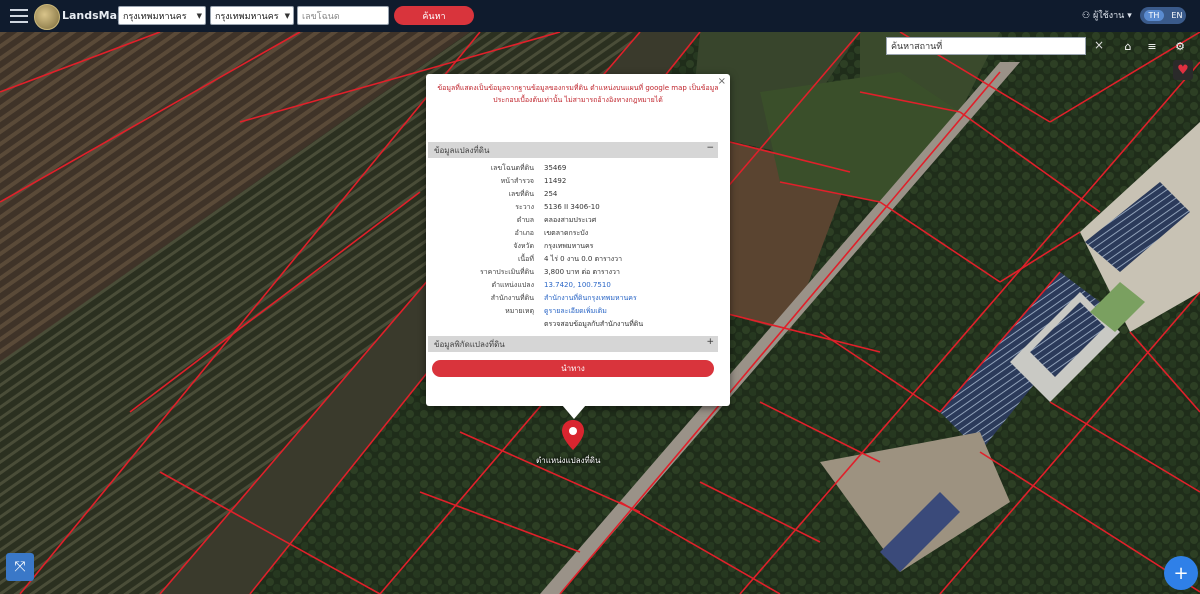 The image size is (1200, 594). I want to click on pin-label: ตำแหน่งแปลงที่ดิน, so click(568, 460).